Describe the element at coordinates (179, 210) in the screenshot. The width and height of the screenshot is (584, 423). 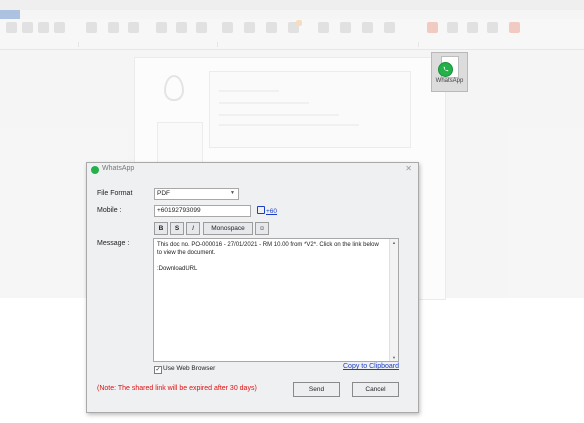
I see `mobile-value: +60192793099` at that location.